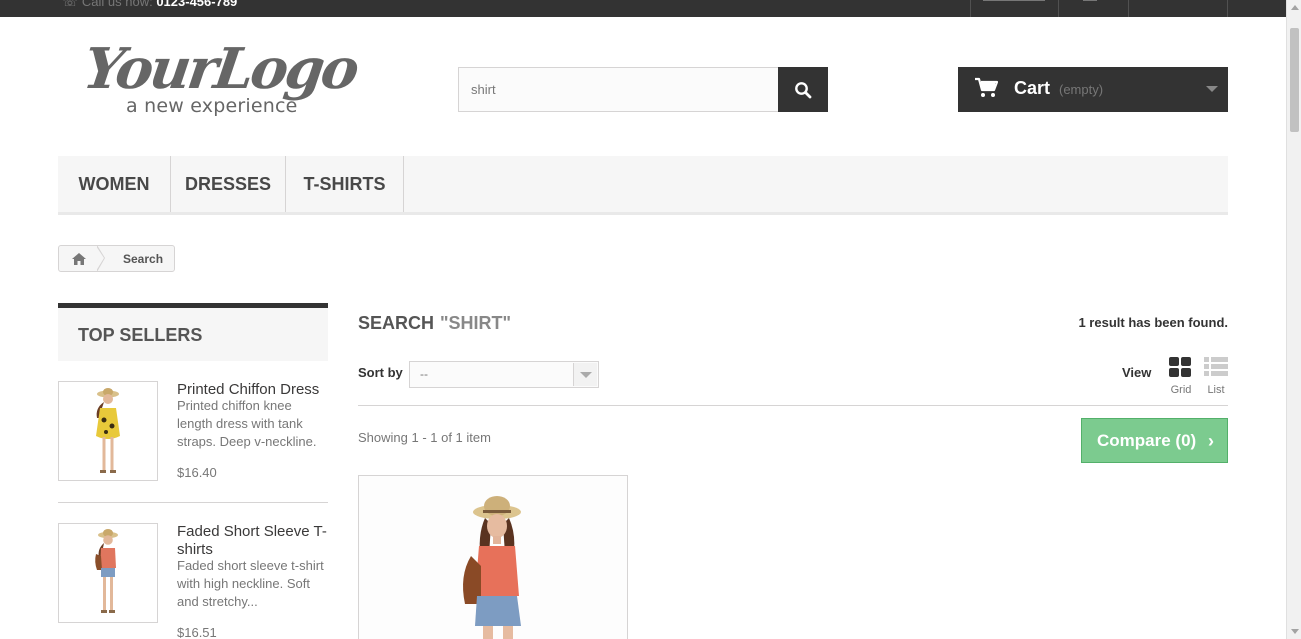  I want to click on list-icon, so click(1216, 366).